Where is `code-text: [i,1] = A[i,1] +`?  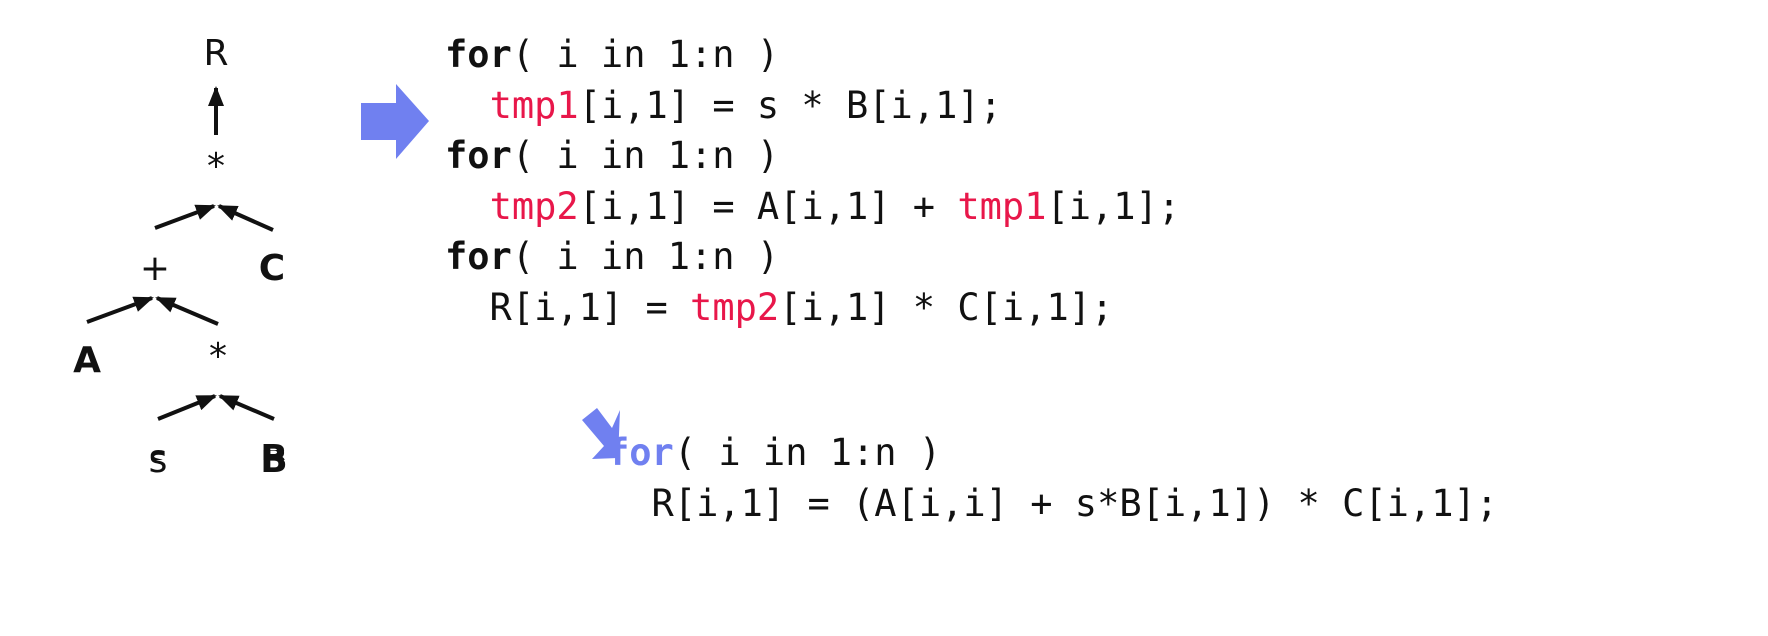 code-text: [i,1] = A[i,1] + is located at coordinates (768, 206).